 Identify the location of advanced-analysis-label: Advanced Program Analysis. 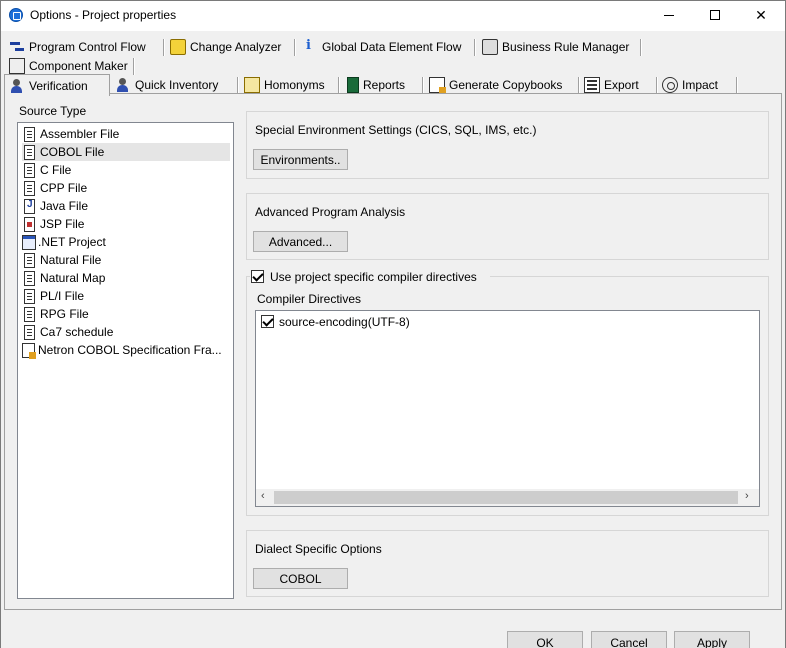
(330, 212).